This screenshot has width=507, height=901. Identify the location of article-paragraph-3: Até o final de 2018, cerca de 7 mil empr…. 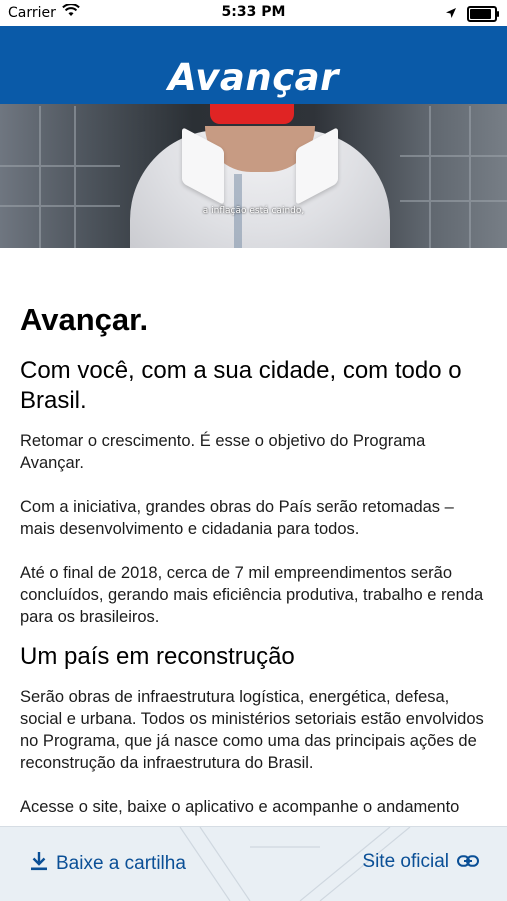
(252, 595).